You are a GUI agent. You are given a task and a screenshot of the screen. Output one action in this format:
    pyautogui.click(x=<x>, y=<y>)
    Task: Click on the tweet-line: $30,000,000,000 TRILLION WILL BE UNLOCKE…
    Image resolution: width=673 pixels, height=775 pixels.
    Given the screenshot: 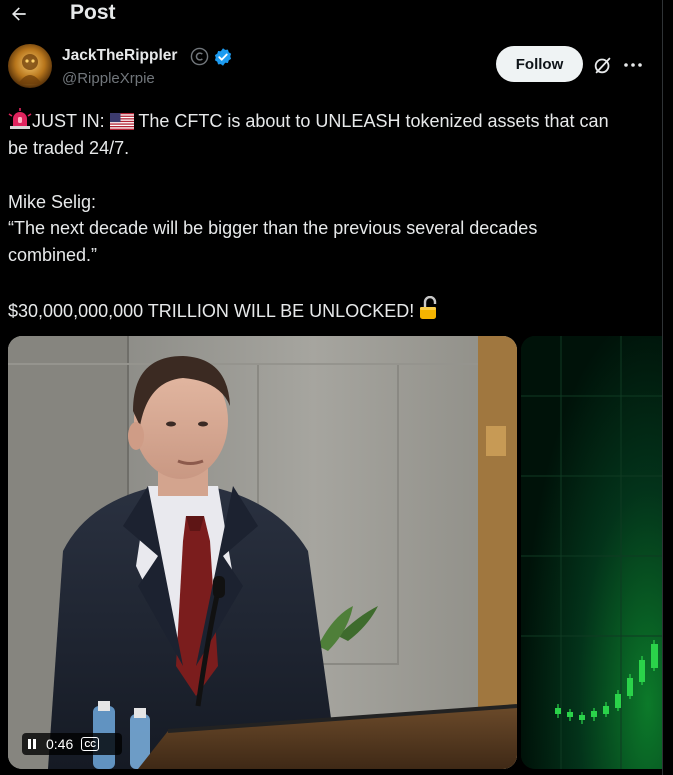 What is the action you would take?
    pyautogui.click(x=223, y=311)
    